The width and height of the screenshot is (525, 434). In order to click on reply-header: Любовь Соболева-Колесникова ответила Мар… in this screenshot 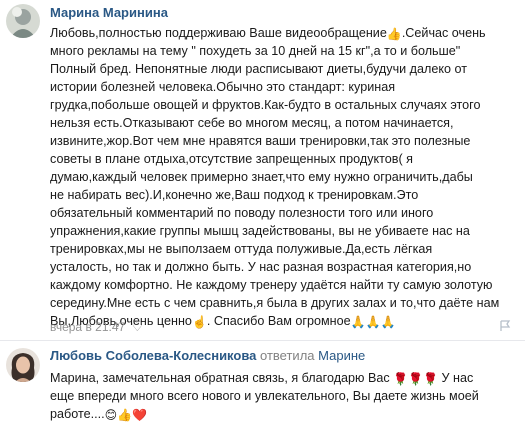, I will do `click(207, 355)`.